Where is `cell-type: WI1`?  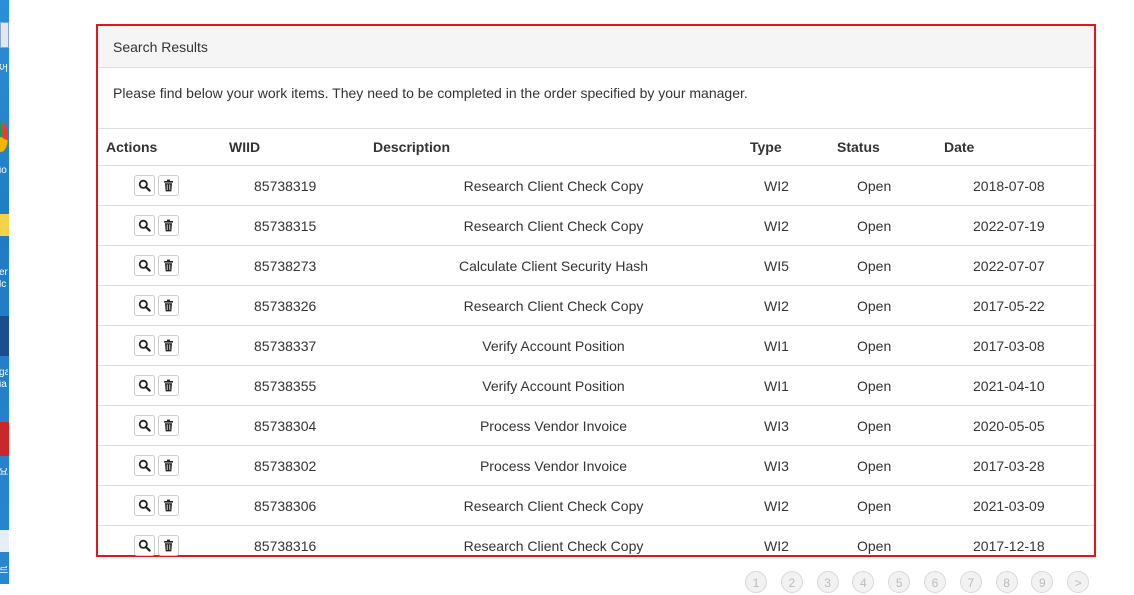
cell-type: WI1 is located at coordinates (785, 385).